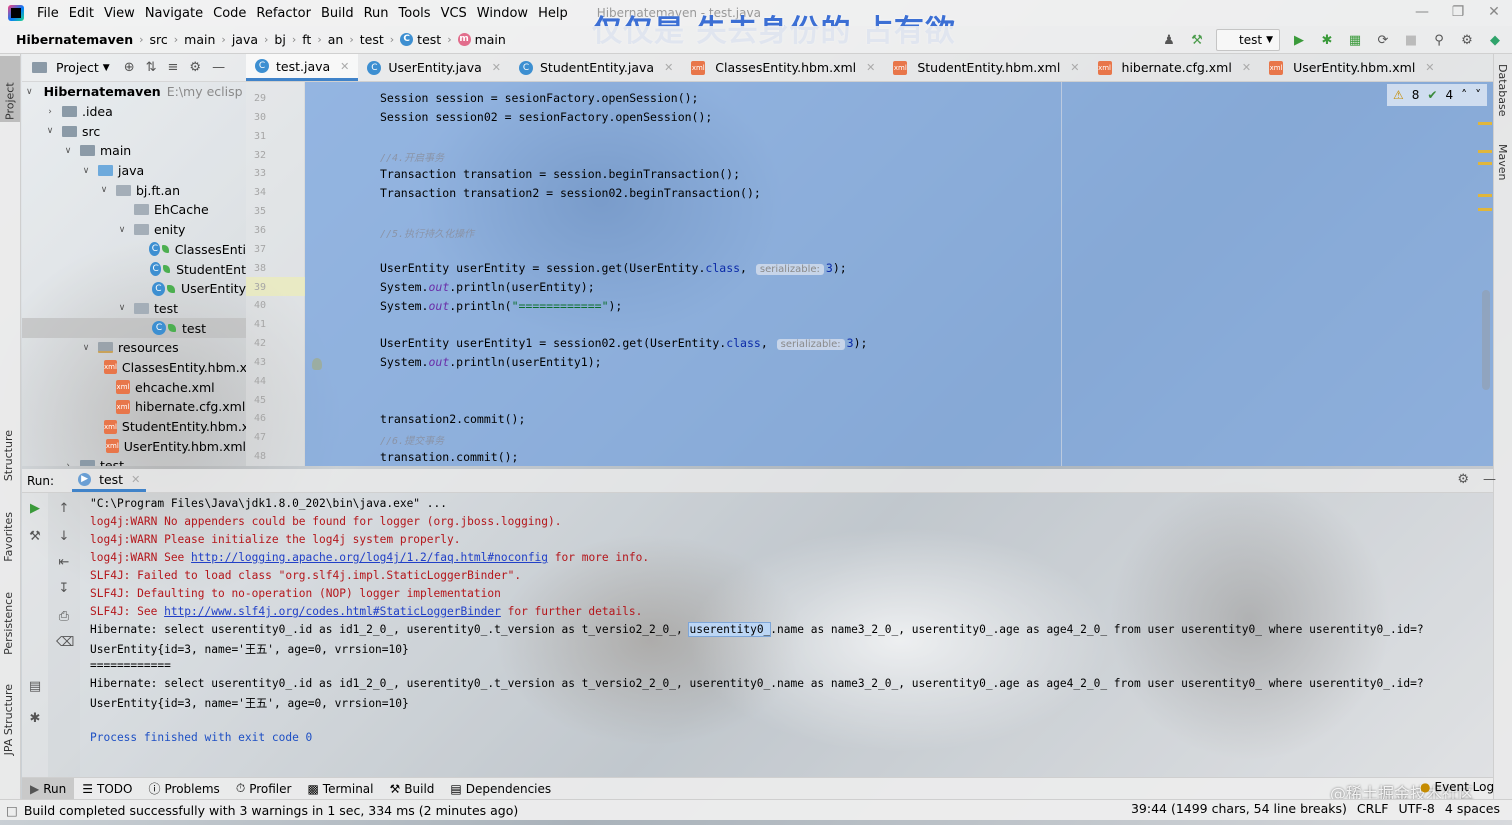 This screenshot has width=1512, height=825. I want to click on persistence-tool-tab: Persistence, so click(8, 623).